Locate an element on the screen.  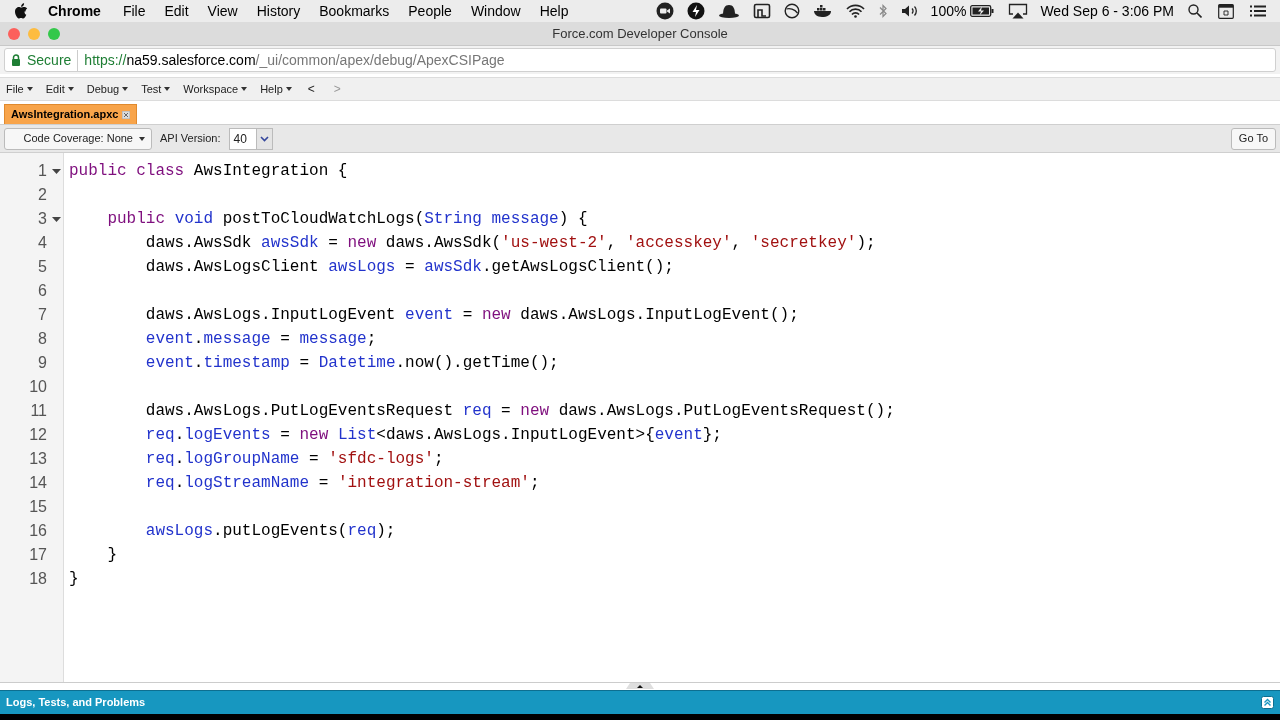
menu-item: History is located at coordinates (278, 11).